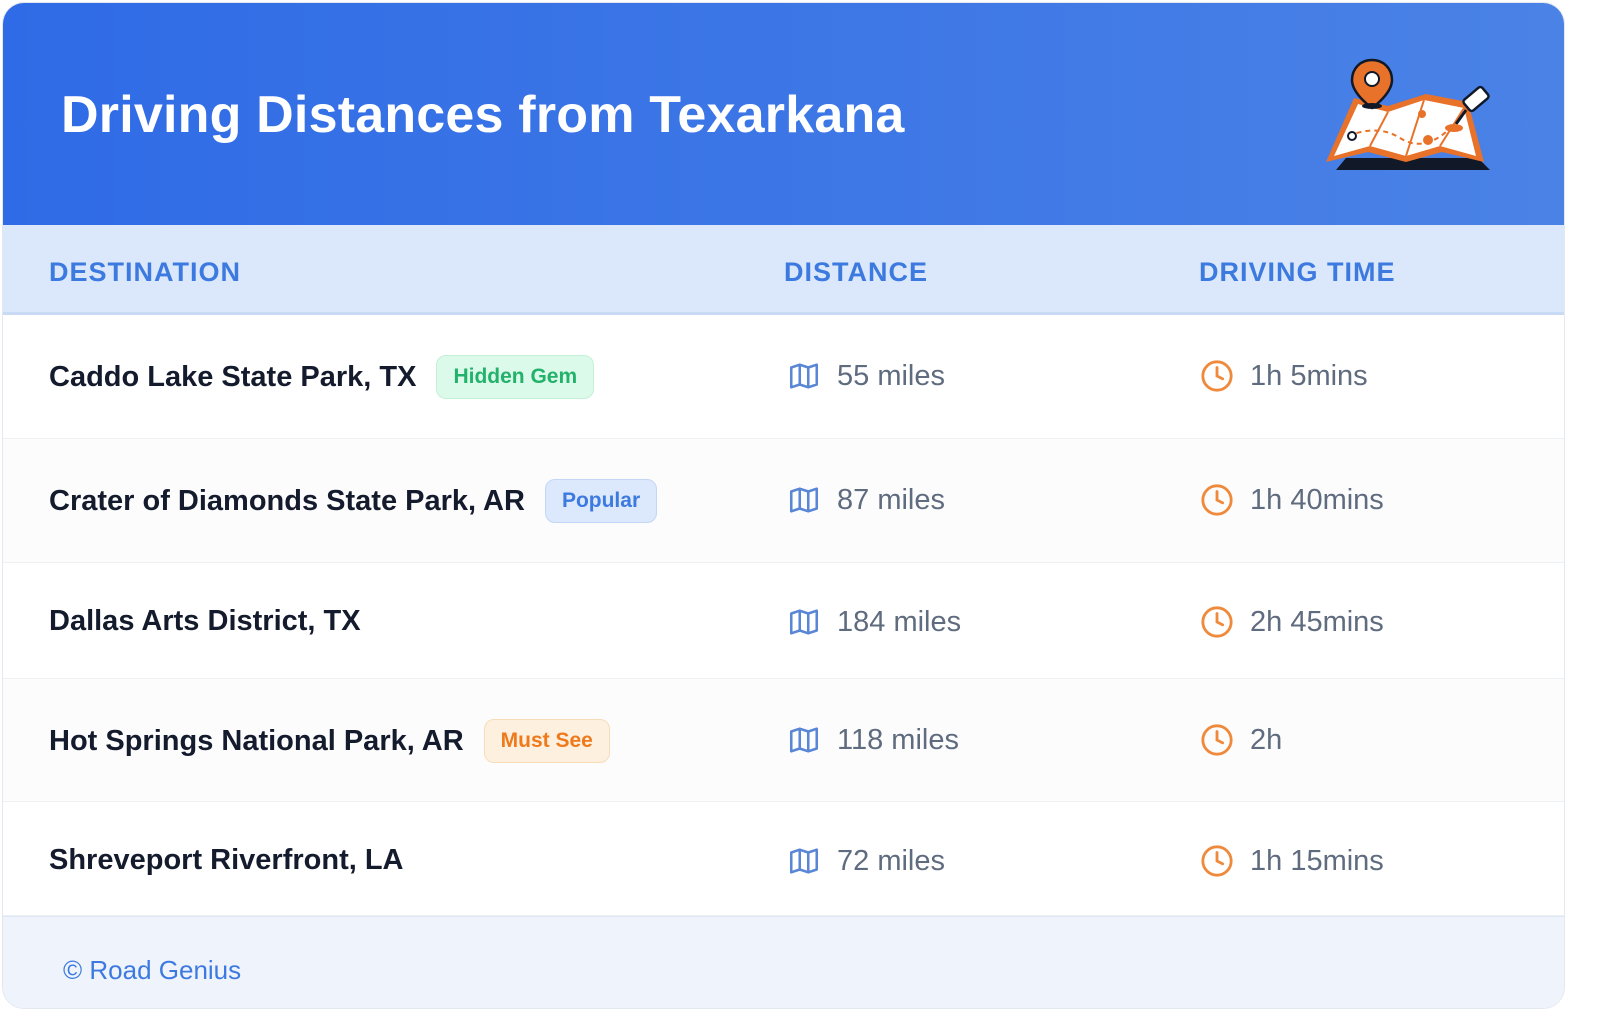  I want to click on driving-time-value: 2h 45mins, so click(1317, 621).